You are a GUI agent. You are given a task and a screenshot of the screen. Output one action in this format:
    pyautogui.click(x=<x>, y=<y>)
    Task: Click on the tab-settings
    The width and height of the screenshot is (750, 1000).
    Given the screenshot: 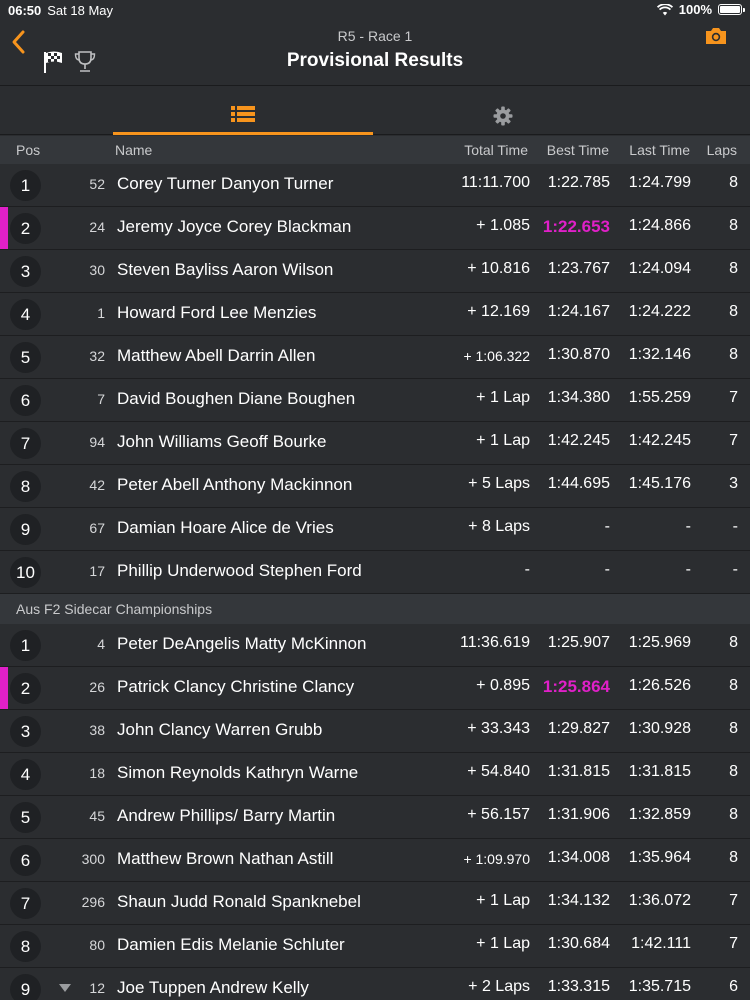 What is the action you would take?
    pyautogui.click(x=503, y=111)
    